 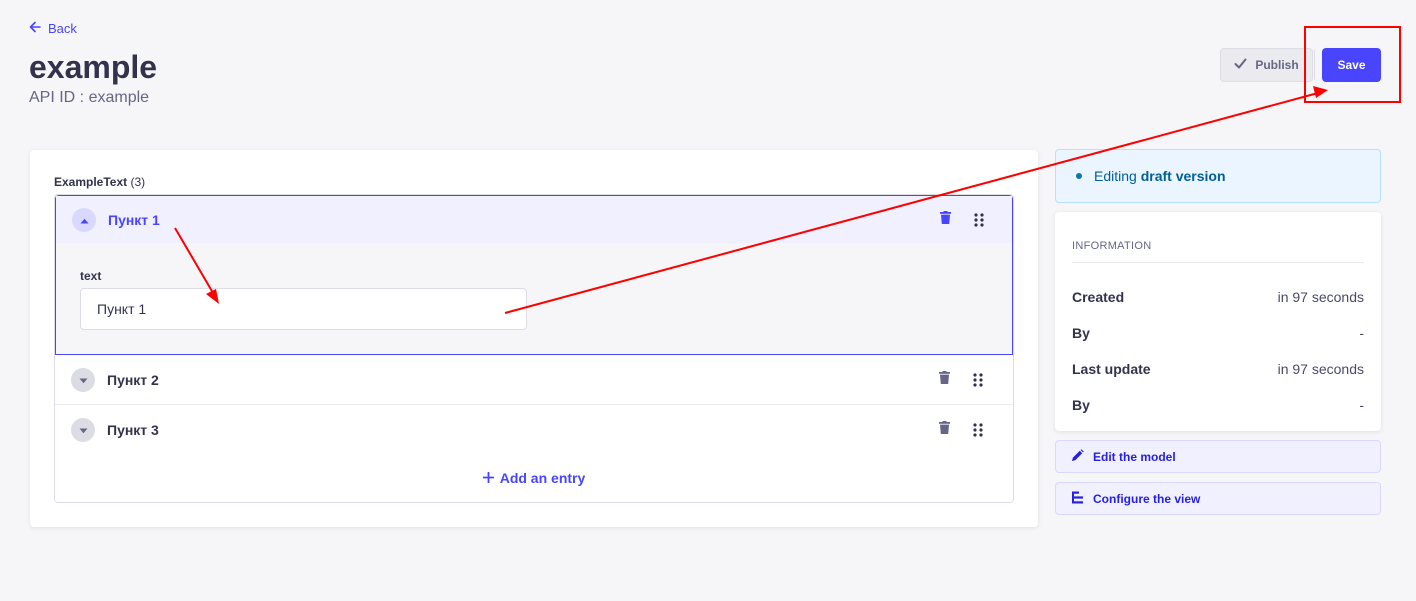 What do you see at coordinates (62, 28) in the screenshot?
I see `back-label: Back` at bounding box center [62, 28].